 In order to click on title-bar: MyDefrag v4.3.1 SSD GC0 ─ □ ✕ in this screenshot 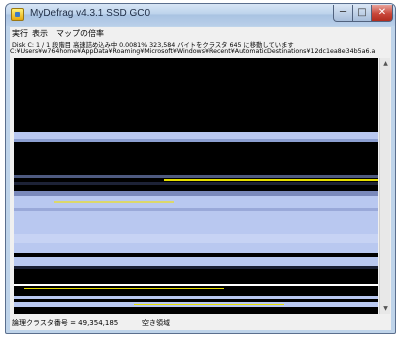, I will do `click(200, 15)`.